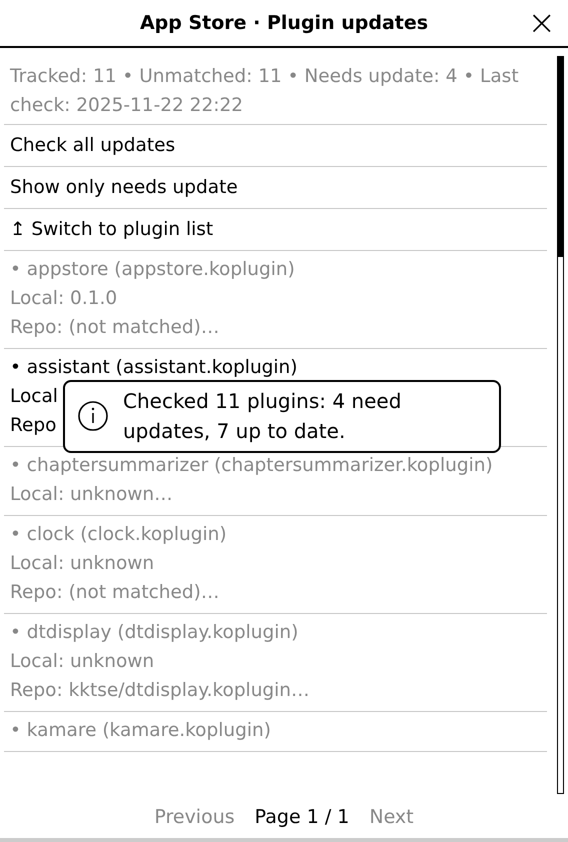 The image size is (568, 842). I want to click on info-icon, so click(93, 416).